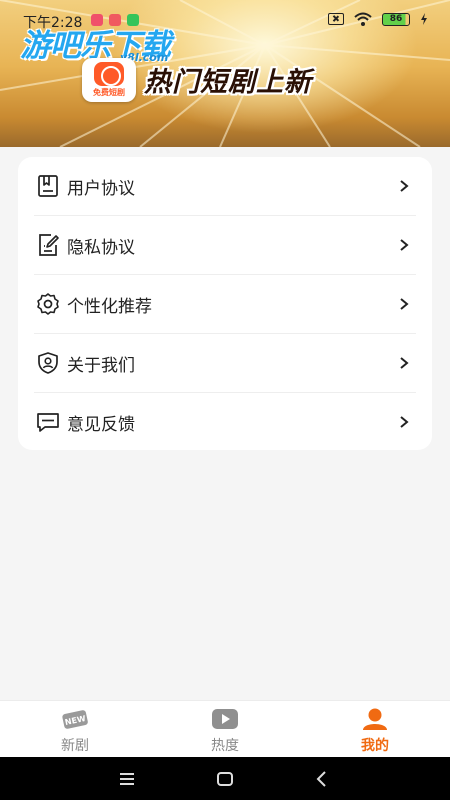 This screenshot has width=450, height=800. What do you see at coordinates (396, 19) in the screenshot?
I see `battery-icon: 86` at bounding box center [396, 19].